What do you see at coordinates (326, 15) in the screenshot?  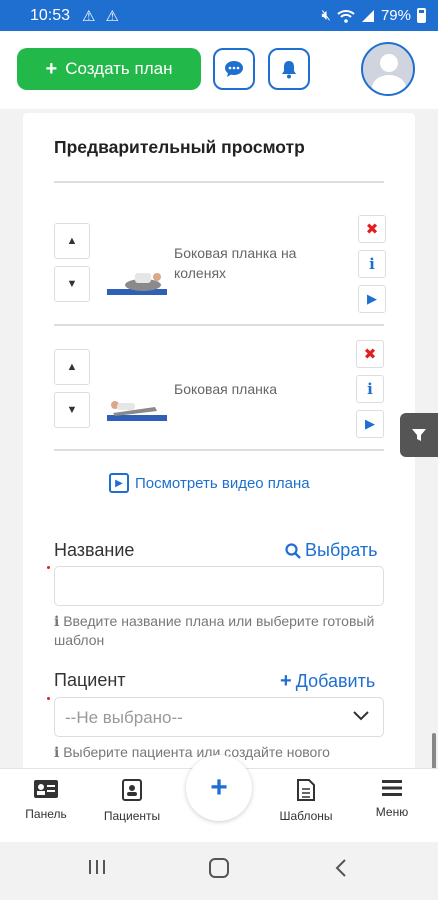 I see `mute-icon: 🔇︎` at bounding box center [326, 15].